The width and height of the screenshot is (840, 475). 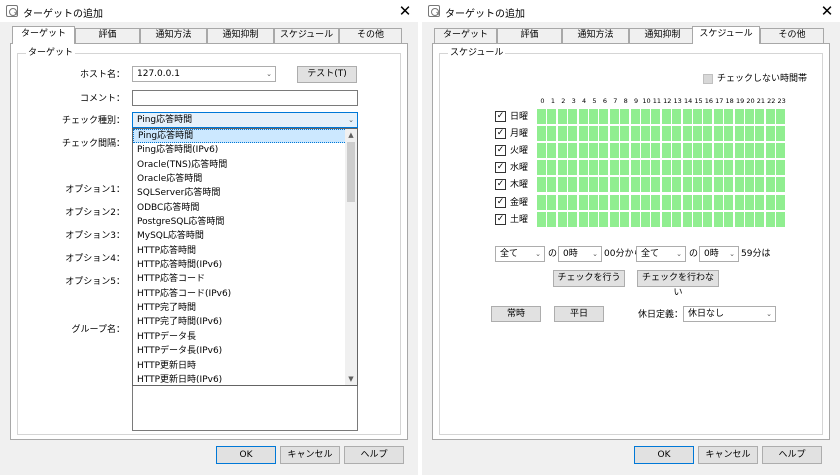 I want to click on tab-evaluation: 評価, so click(x=529, y=35).